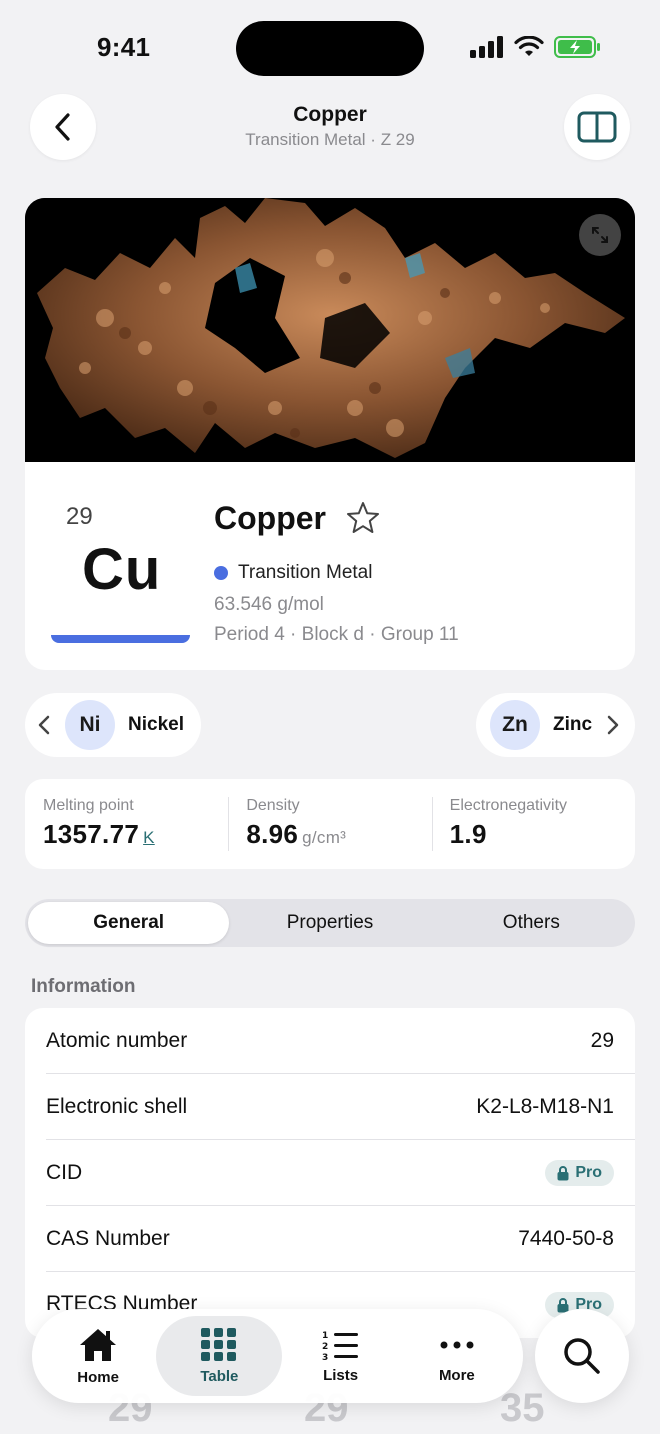 Image resolution: width=660 pixels, height=1434 pixels. I want to click on info-label: CAS Number, so click(108, 1238).